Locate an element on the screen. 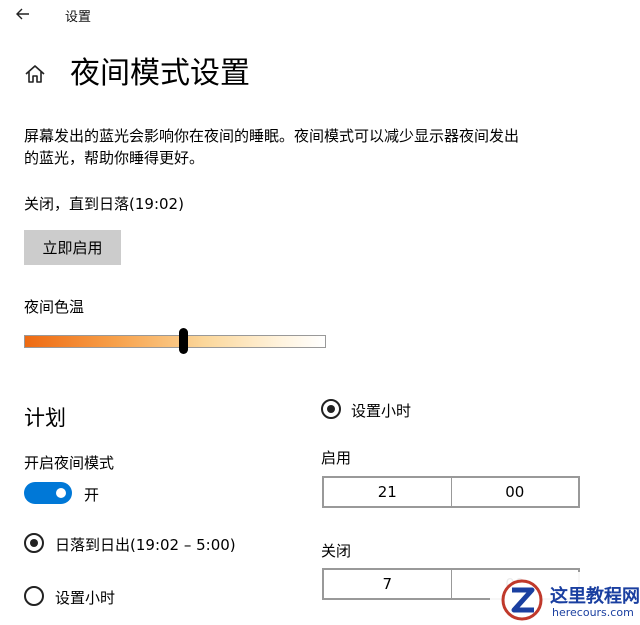 The image size is (640, 625). sunset-to-sunrise-label: 日落到日出(19:02 – 5:00) is located at coordinates (145, 544).